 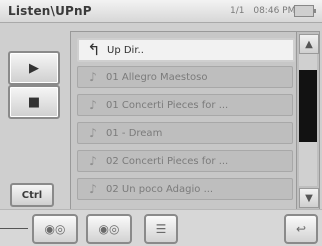 I want to click on stop-icon: ■, so click(x=34, y=102).